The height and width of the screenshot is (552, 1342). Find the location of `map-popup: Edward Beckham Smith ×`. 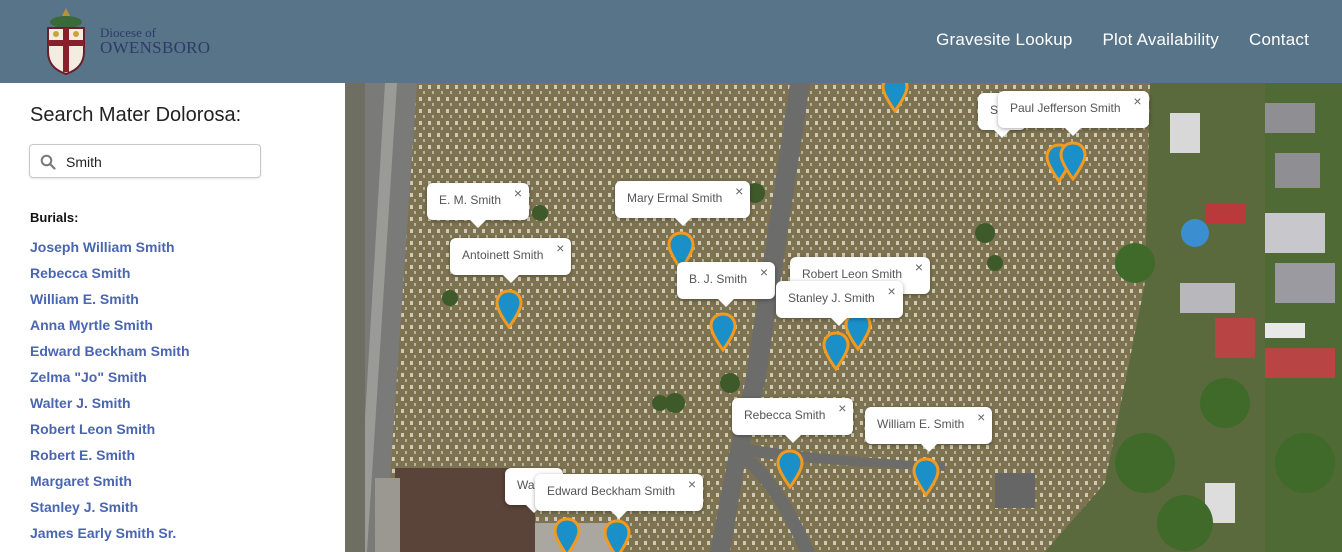

map-popup: Edward Beckham Smith × is located at coordinates (619, 496).